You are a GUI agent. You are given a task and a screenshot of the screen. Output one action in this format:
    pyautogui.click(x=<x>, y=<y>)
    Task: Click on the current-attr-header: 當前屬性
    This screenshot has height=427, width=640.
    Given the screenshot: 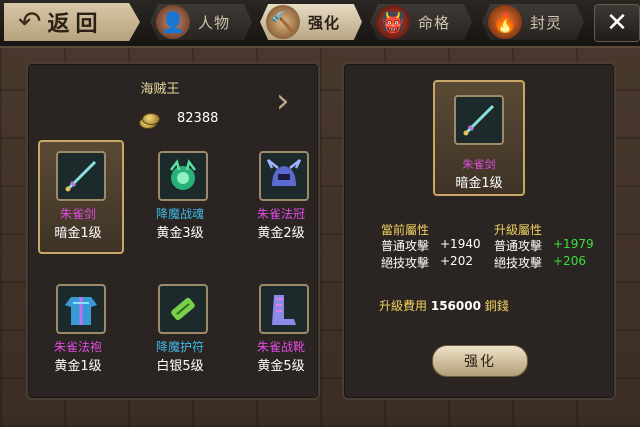 What is the action you would take?
    pyautogui.click(x=405, y=230)
    